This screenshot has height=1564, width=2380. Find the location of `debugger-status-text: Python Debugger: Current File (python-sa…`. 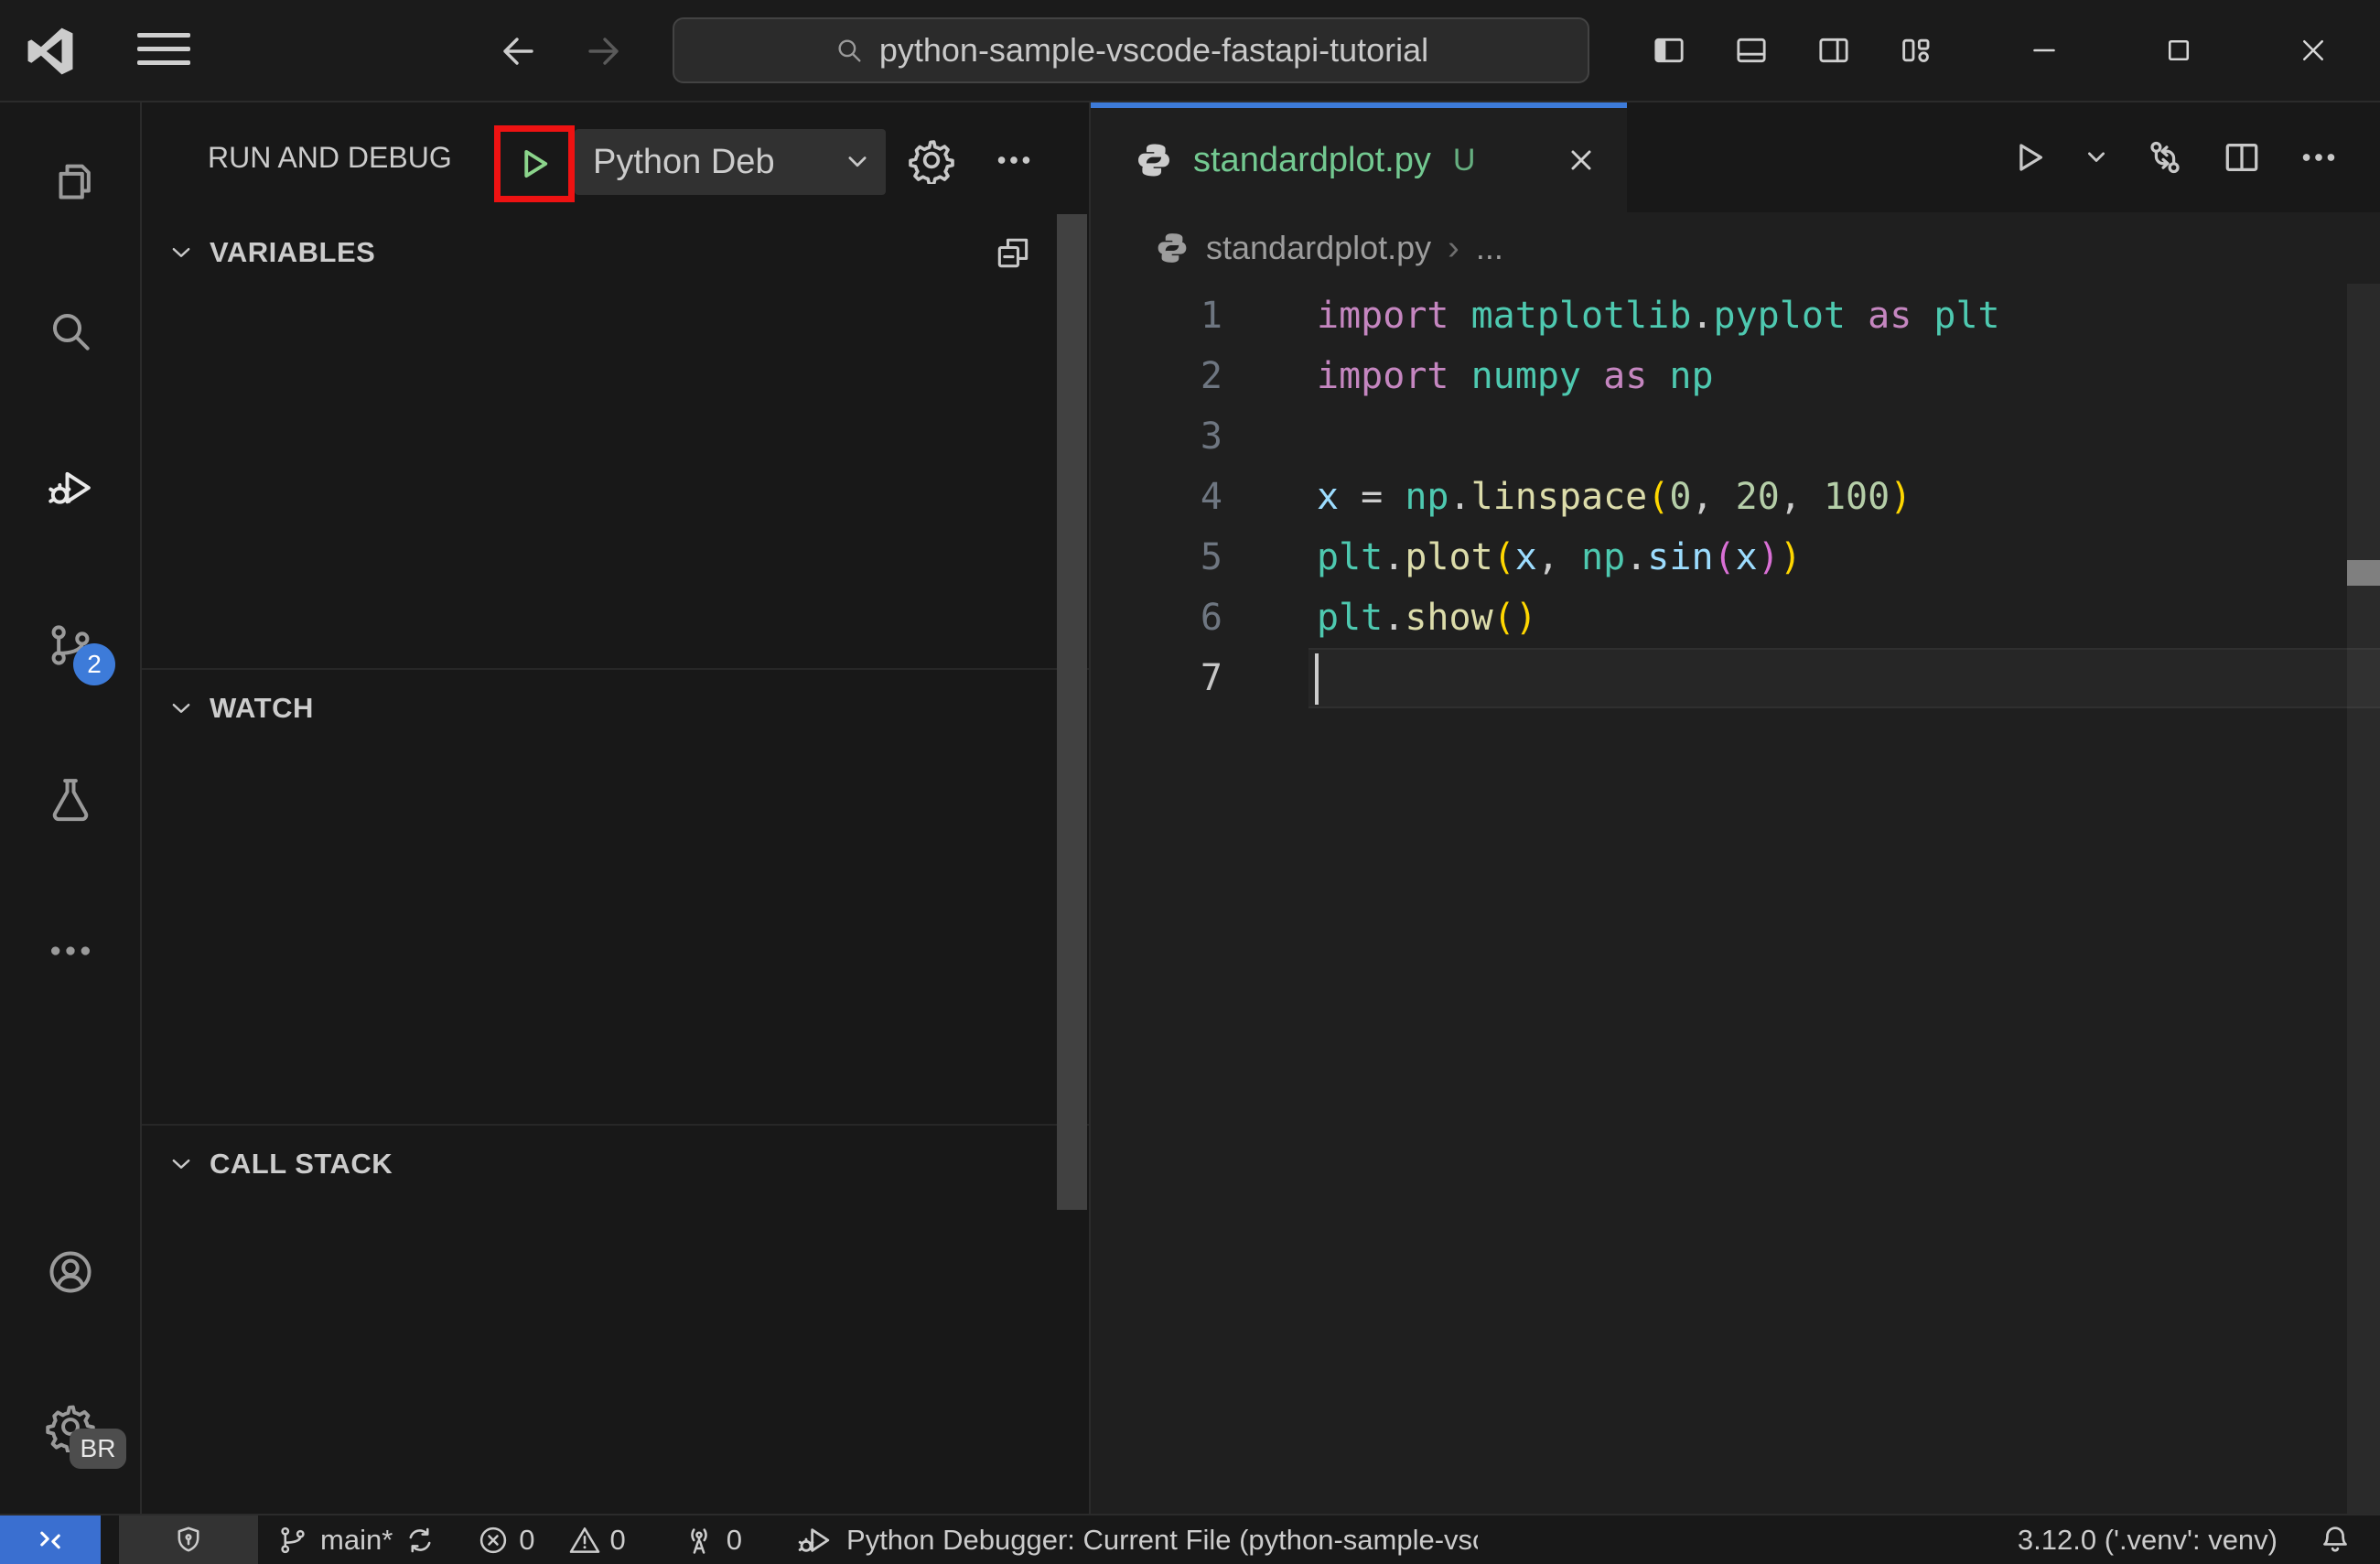

debugger-status-text: Python Debugger: Current File (python-sa… is located at coordinates (1162, 1539).